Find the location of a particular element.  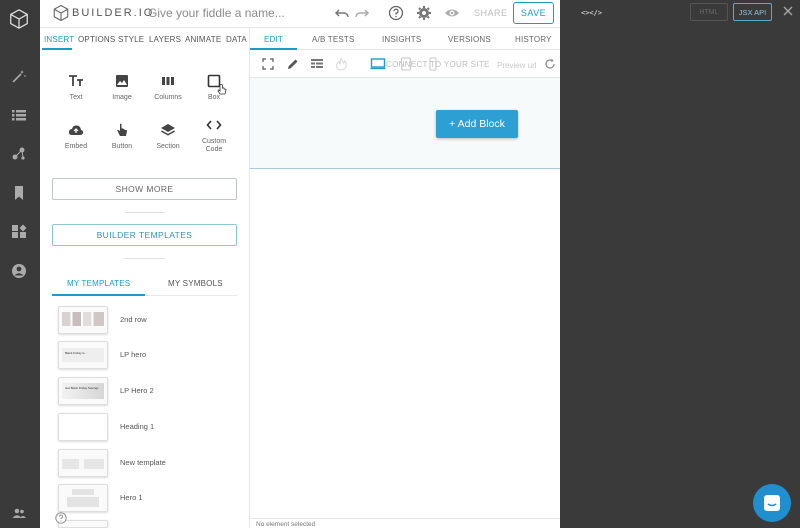

template-item: Get Black Friday Savings LP Hero 2 is located at coordinates (148, 391).